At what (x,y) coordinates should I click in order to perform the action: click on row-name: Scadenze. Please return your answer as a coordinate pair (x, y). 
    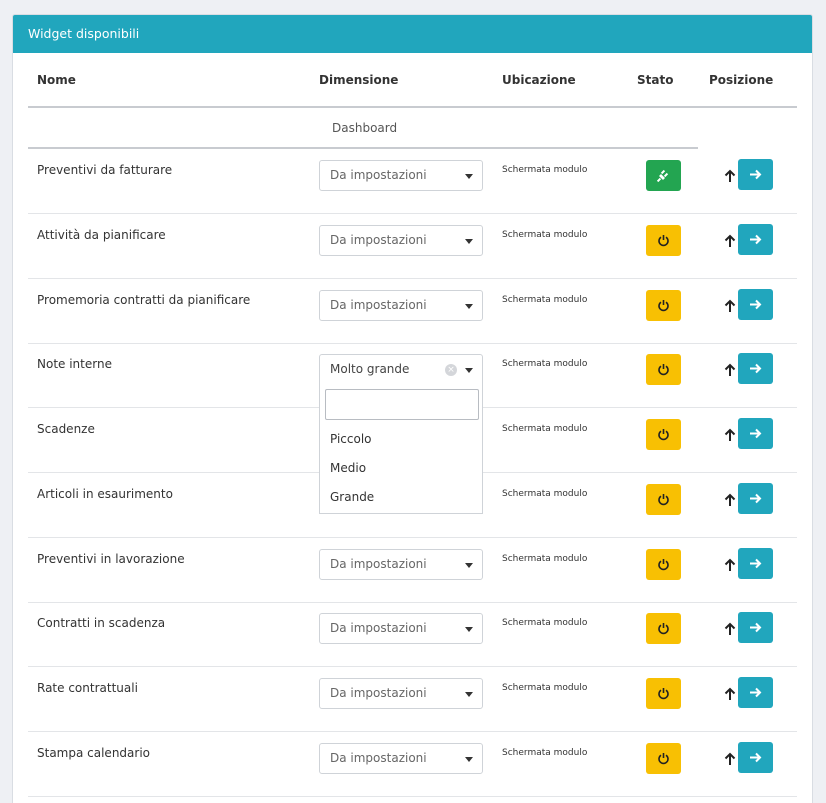
    Looking at the image, I should click on (66, 429).